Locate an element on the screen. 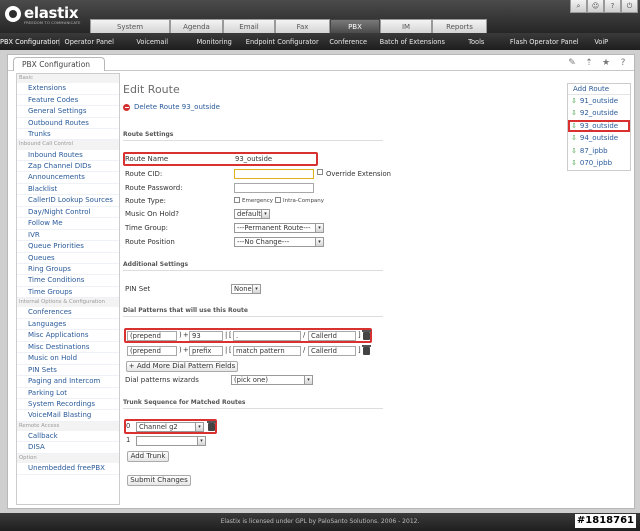 Image resolution: width=640 pixels, height=531 pixels. route-item-070-ipbb: ⇩ 070_ipbb is located at coordinates (599, 163).